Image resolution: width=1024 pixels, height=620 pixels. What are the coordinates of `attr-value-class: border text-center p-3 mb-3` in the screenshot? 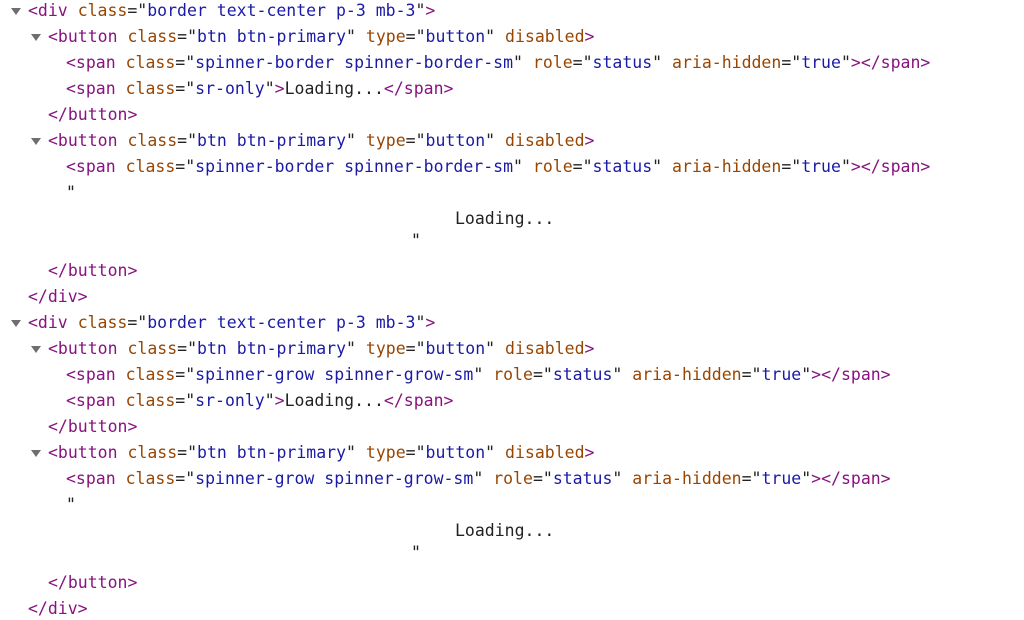 It's located at (281, 322).